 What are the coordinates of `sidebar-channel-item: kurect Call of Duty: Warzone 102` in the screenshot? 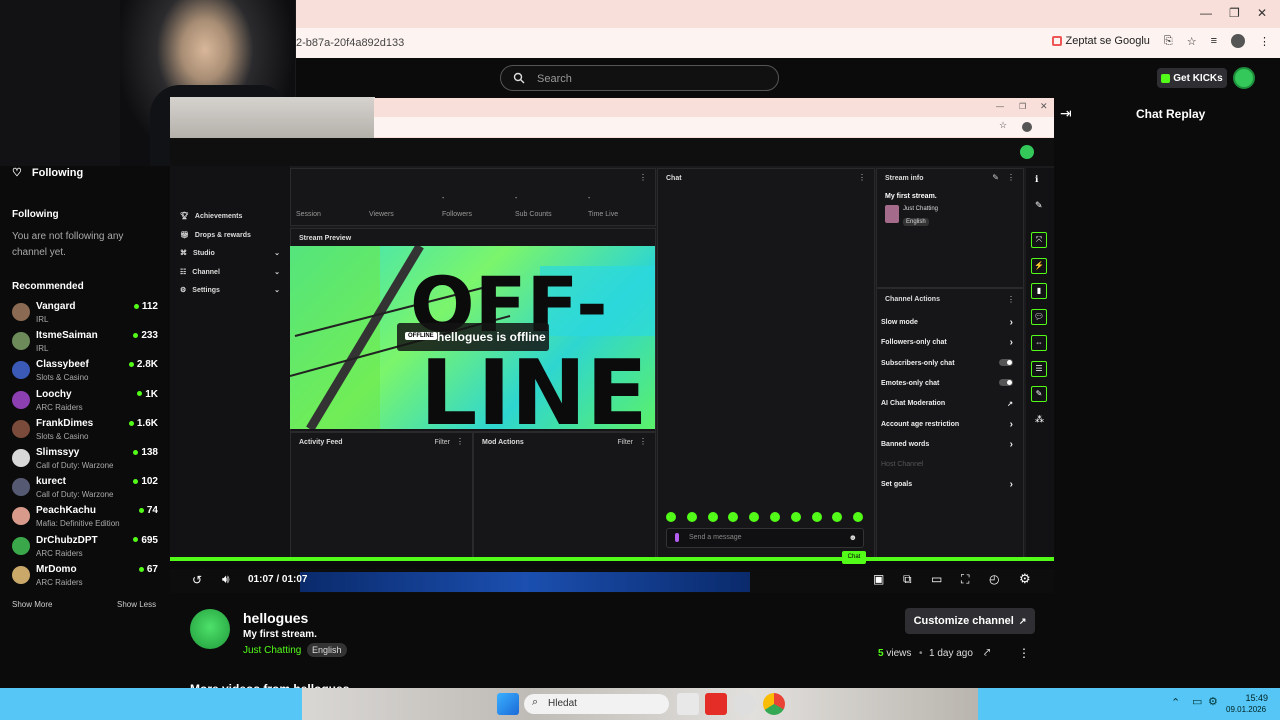 It's located at (87, 490).